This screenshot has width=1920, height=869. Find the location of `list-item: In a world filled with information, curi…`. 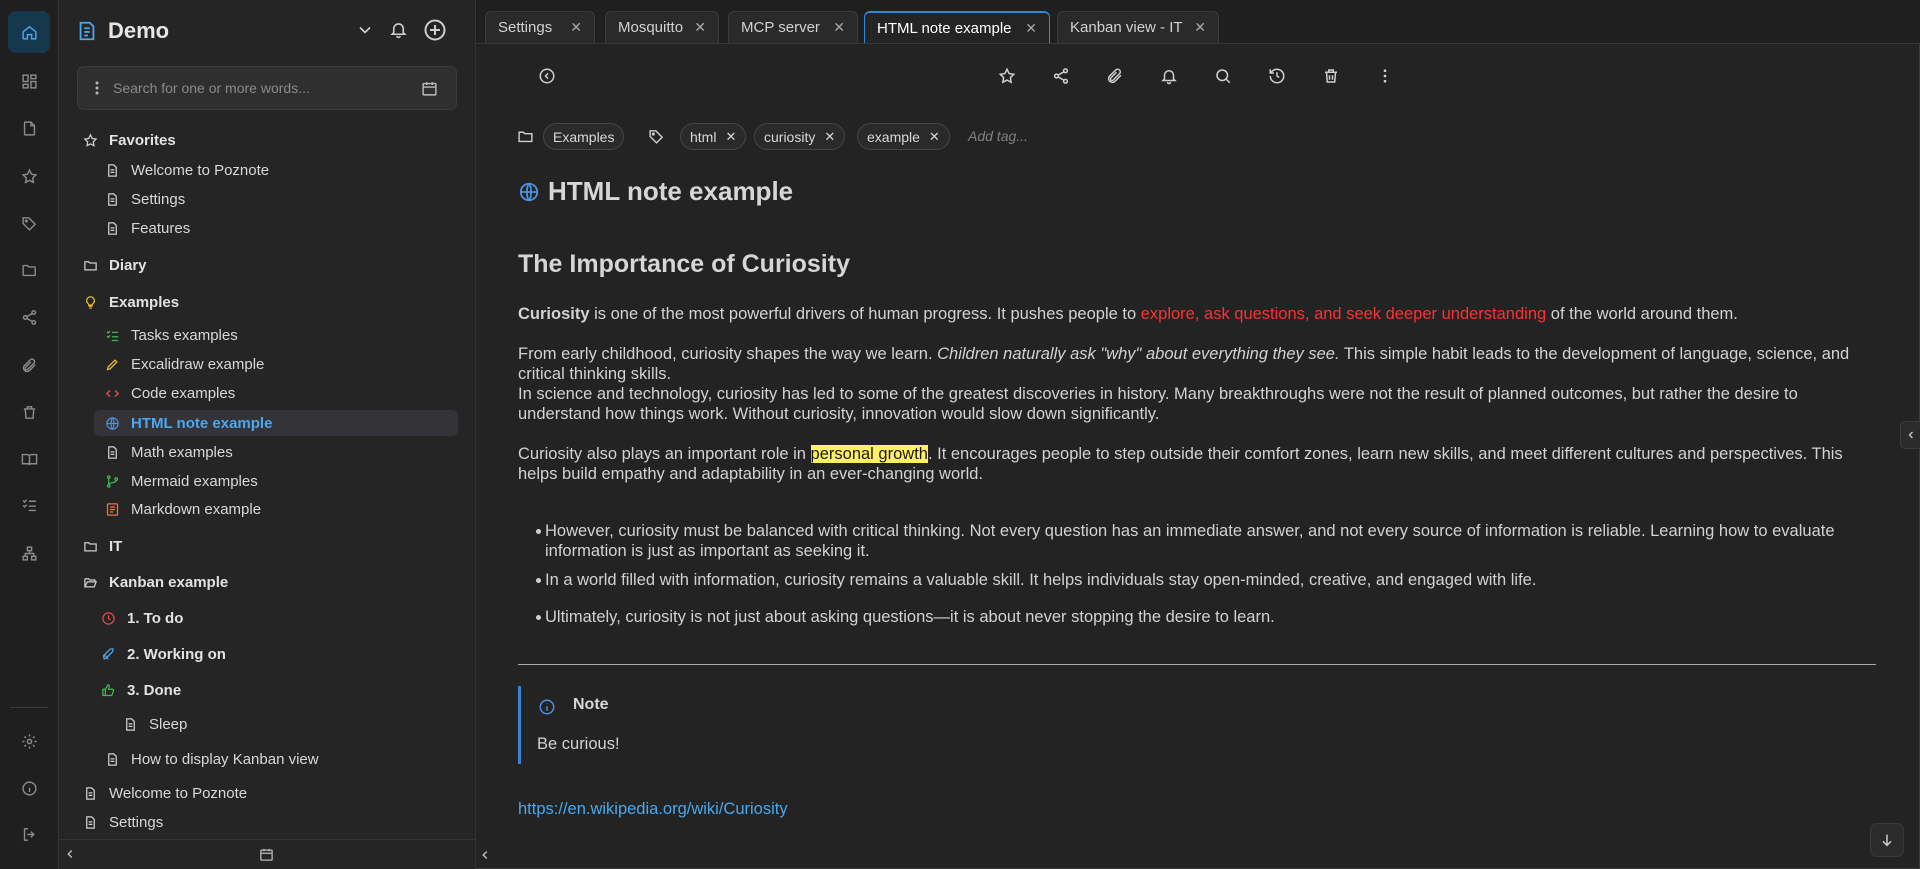

list-item: In a world filled with information, curi… is located at coordinates (1200, 580).